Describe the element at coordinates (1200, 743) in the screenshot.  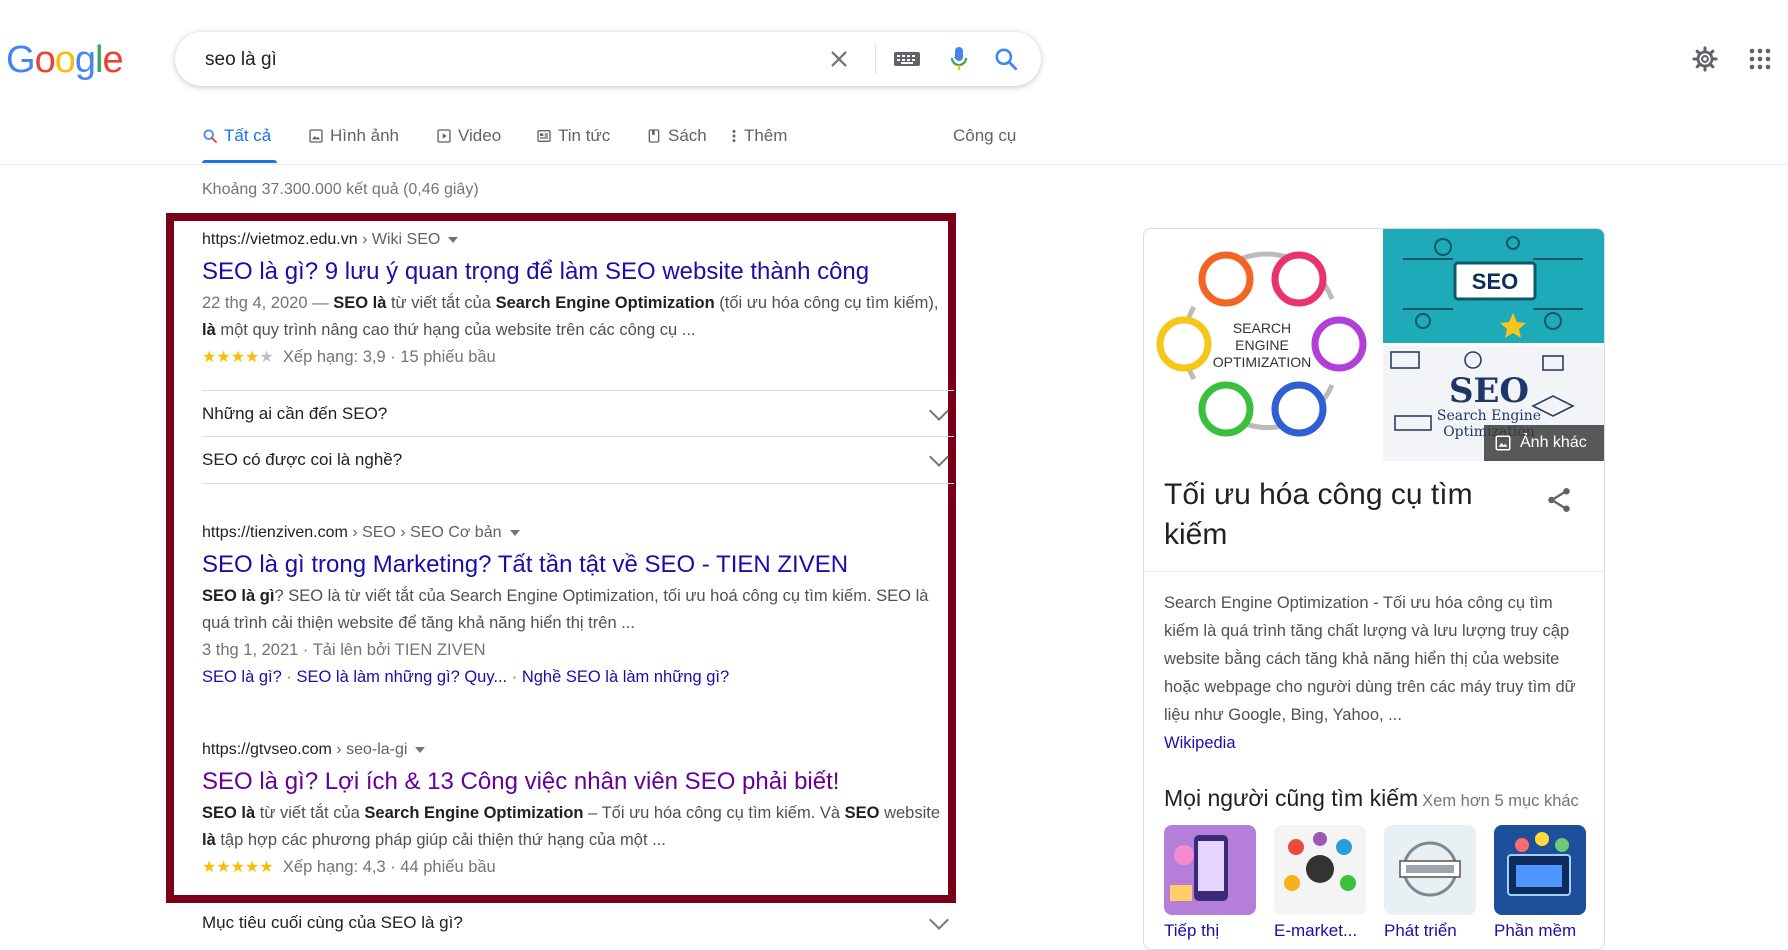
I see `kp-source-link: Wikipedia` at that location.